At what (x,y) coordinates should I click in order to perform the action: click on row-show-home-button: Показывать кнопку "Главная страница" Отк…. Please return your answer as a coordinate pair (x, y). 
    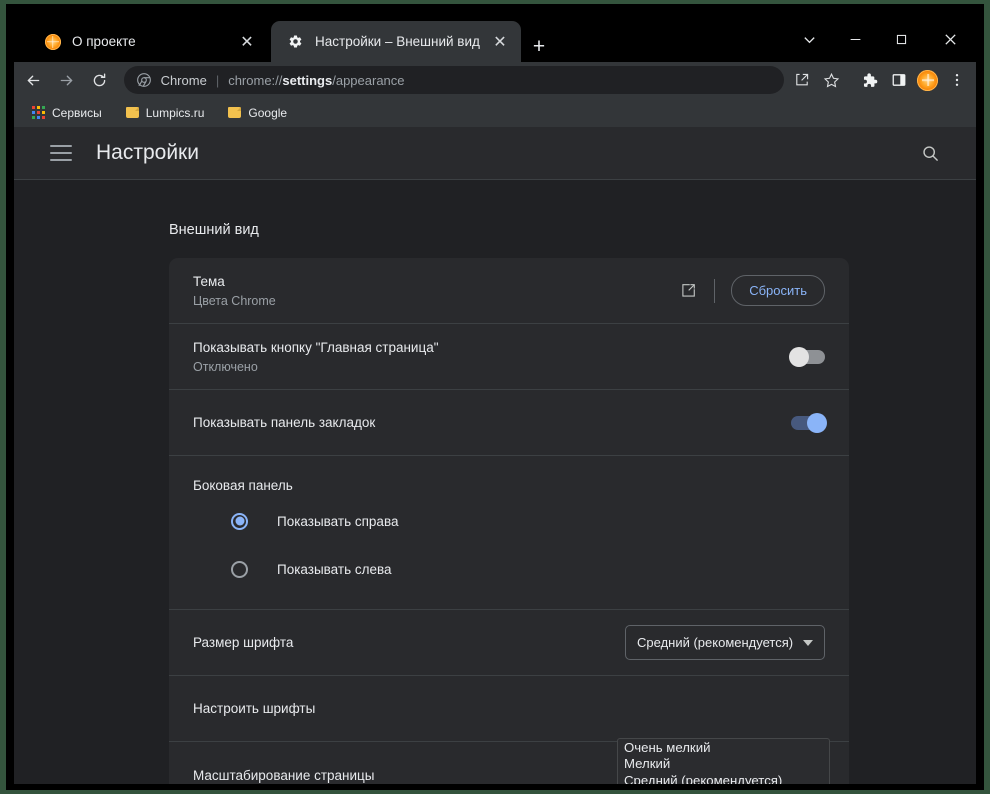
    Looking at the image, I should click on (509, 357).